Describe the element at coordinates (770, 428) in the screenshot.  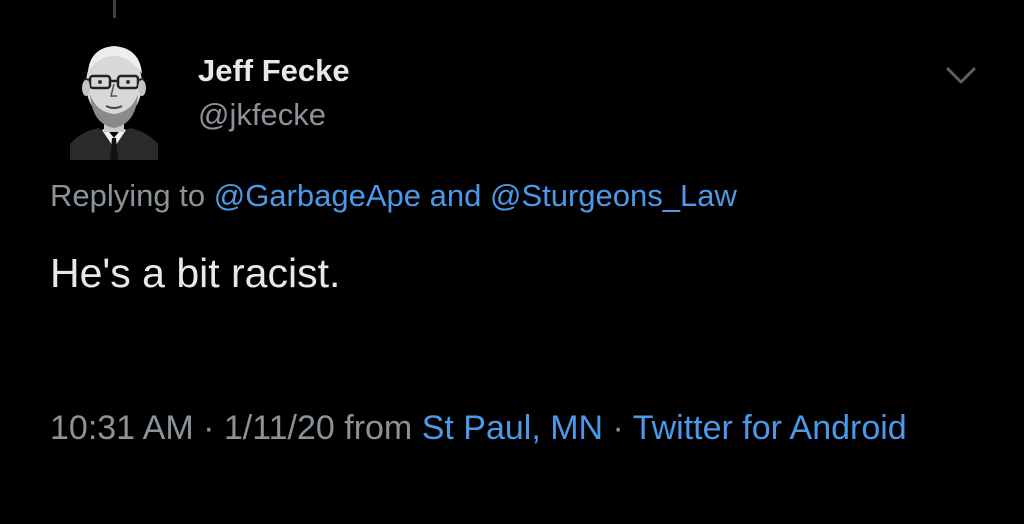
I see `source-link: Twitter for Android` at that location.